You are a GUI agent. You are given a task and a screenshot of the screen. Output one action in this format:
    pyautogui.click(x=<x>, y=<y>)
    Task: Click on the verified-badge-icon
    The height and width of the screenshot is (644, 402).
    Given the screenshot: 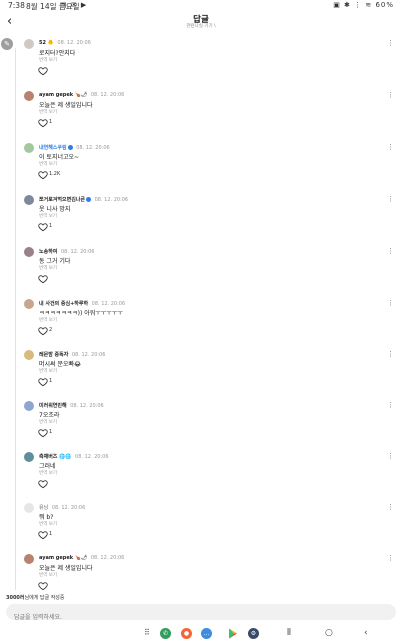 What is the action you would take?
    pyautogui.click(x=70, y=147)
    